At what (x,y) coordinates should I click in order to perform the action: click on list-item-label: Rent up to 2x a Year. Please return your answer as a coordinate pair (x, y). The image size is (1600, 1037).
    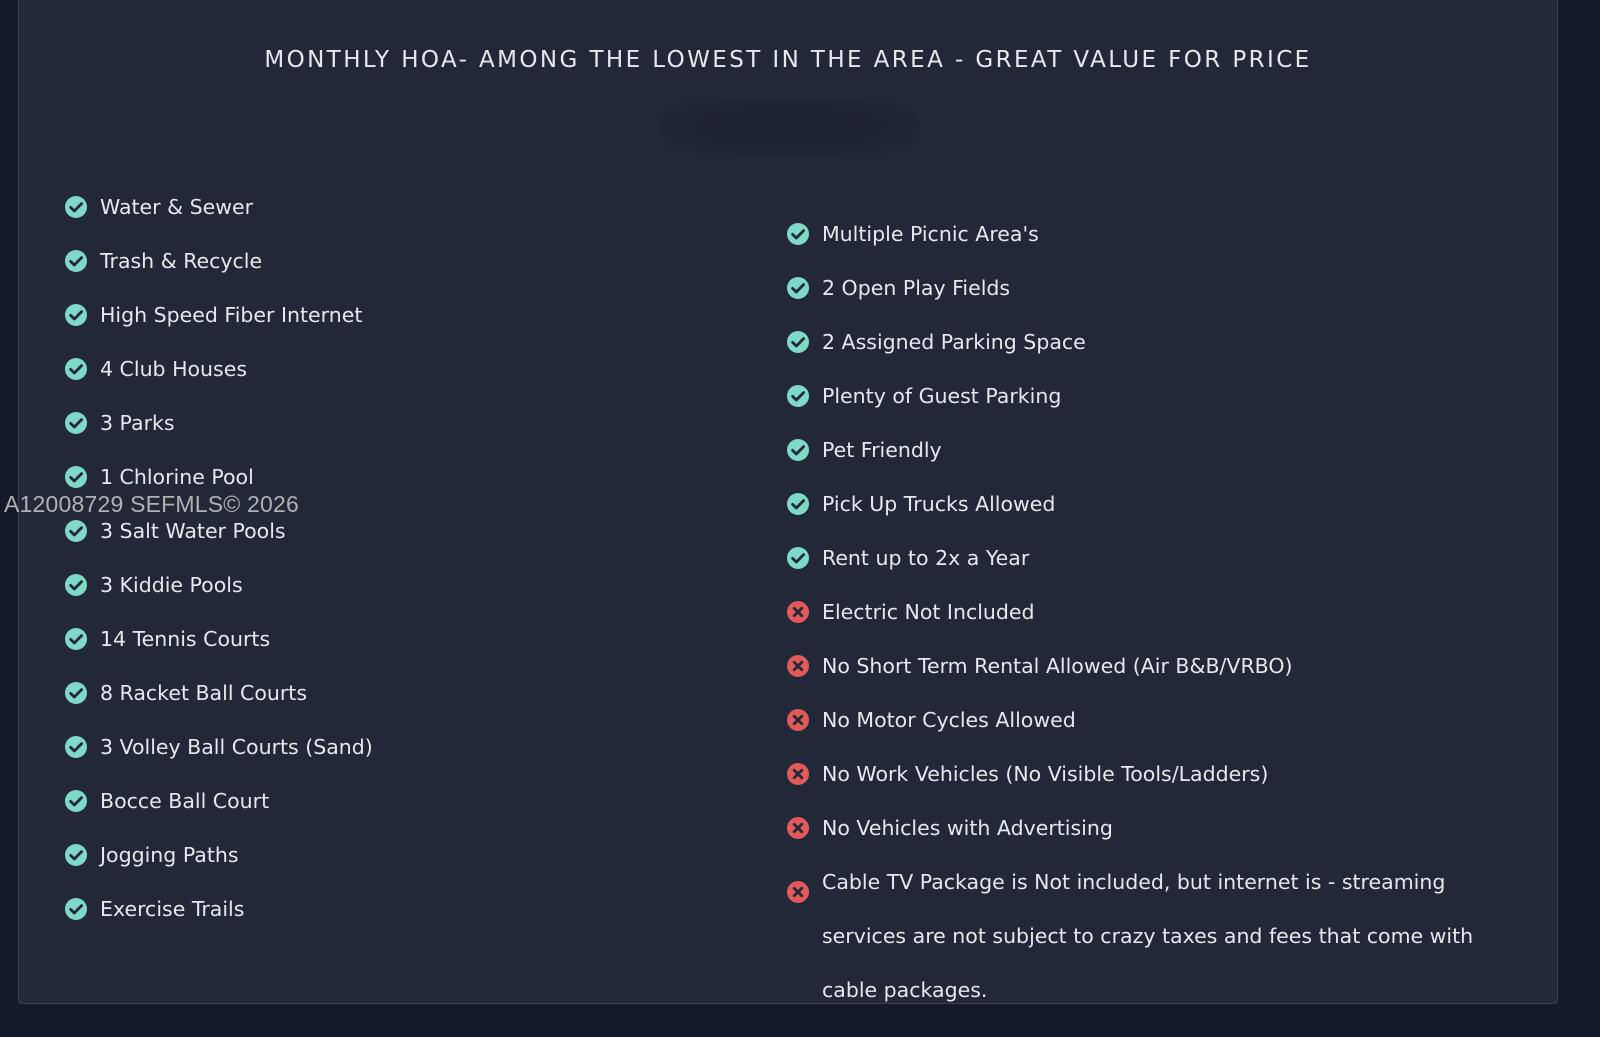
    Looking at the image, I should click on (926, 558).